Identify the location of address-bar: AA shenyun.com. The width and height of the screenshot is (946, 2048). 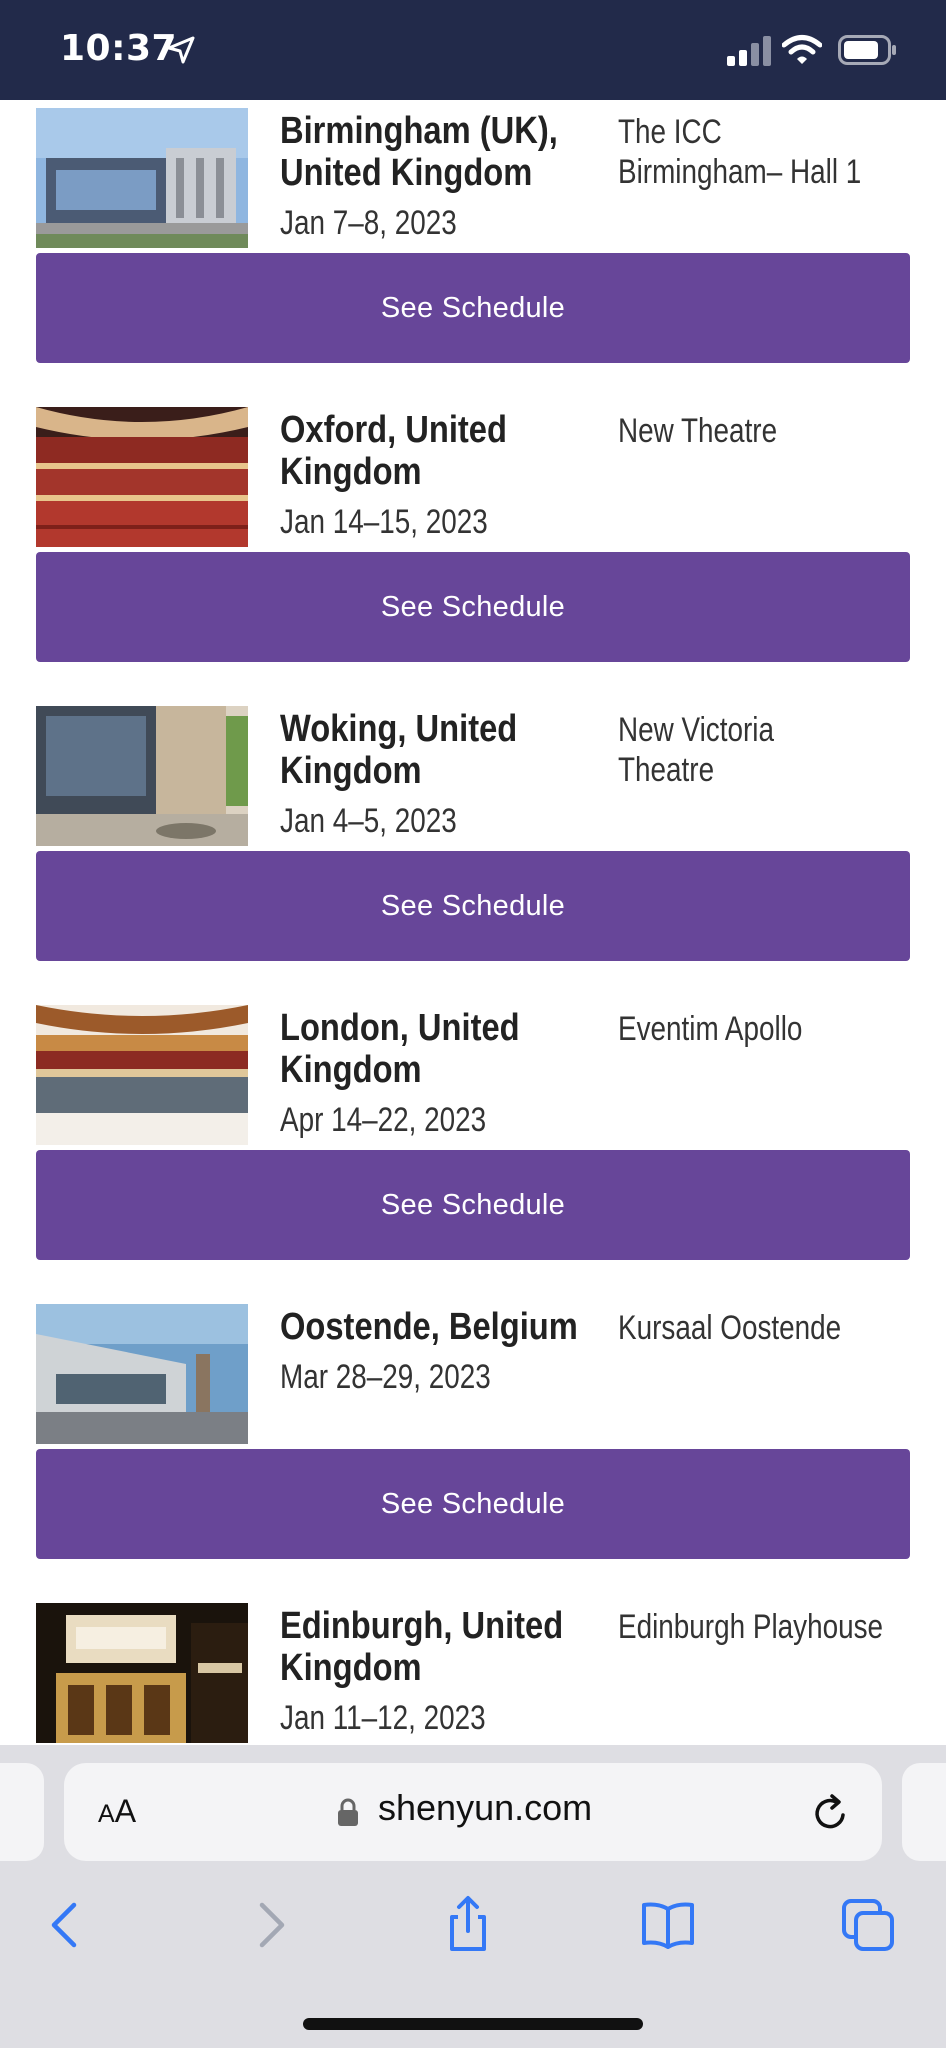
(473, 1812).